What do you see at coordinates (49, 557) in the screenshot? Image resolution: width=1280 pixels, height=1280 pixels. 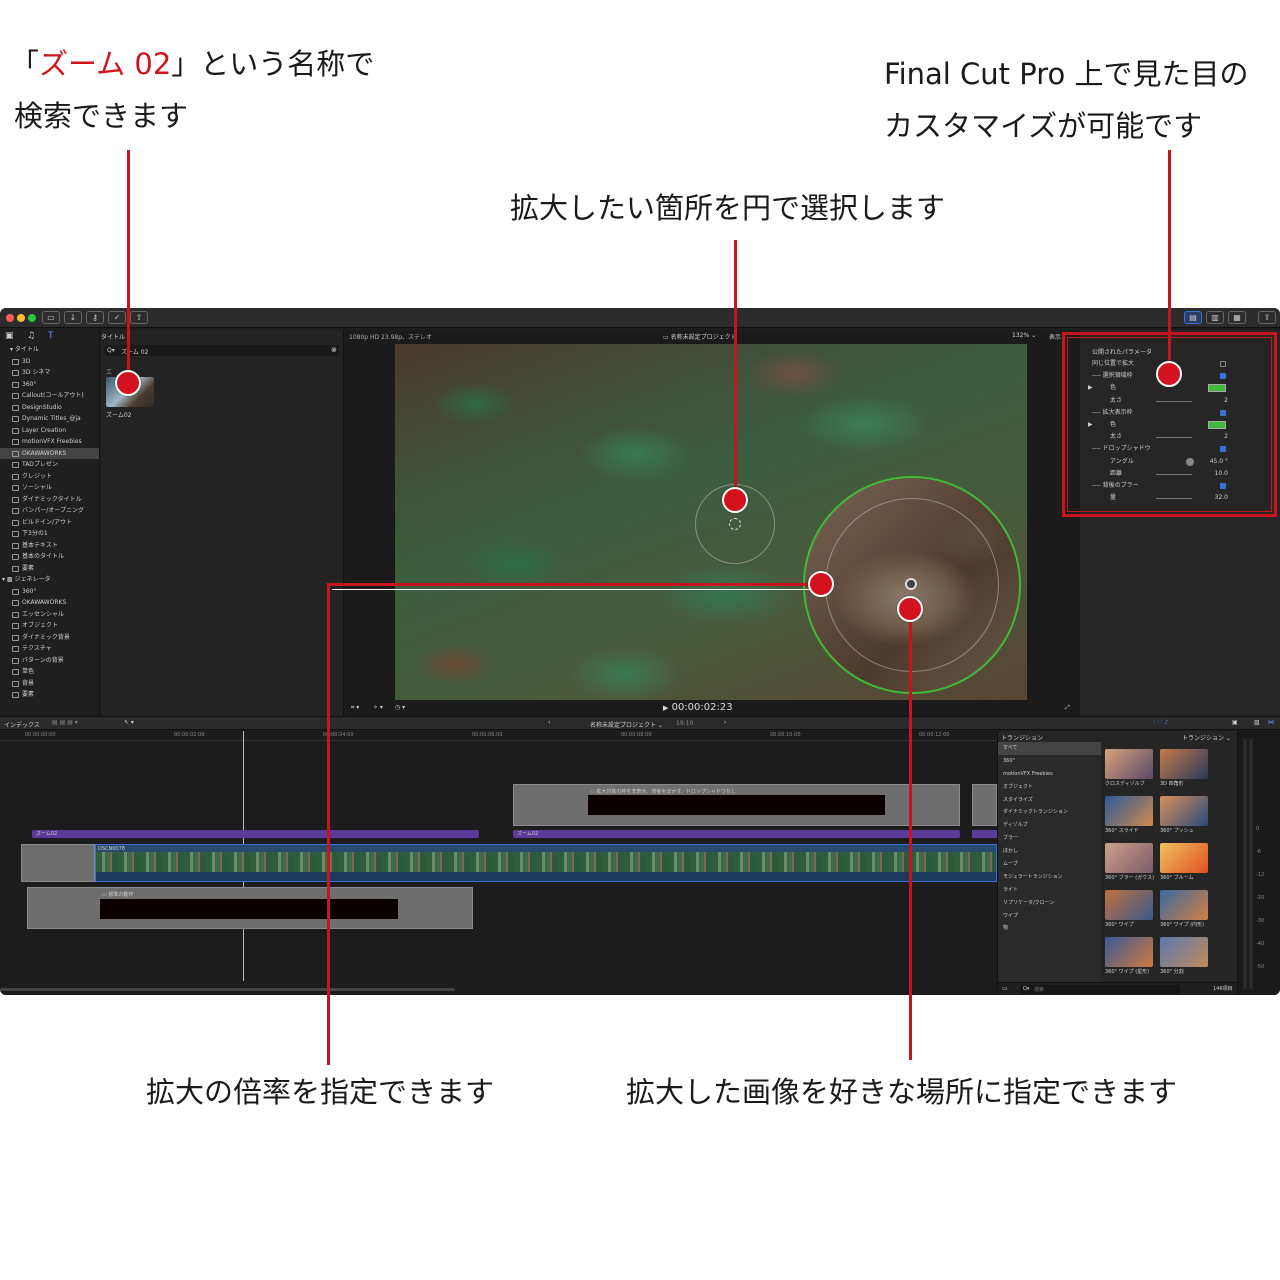 I see `library-item: 基本のタイトル` at bounding box center [49, 557].